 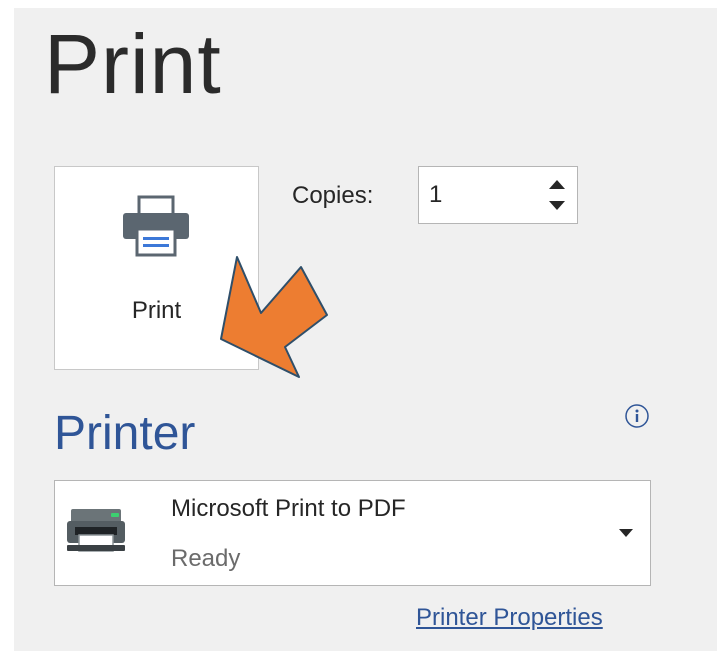 I want to click on printer-status: Ready, so click(x=206, y=558).